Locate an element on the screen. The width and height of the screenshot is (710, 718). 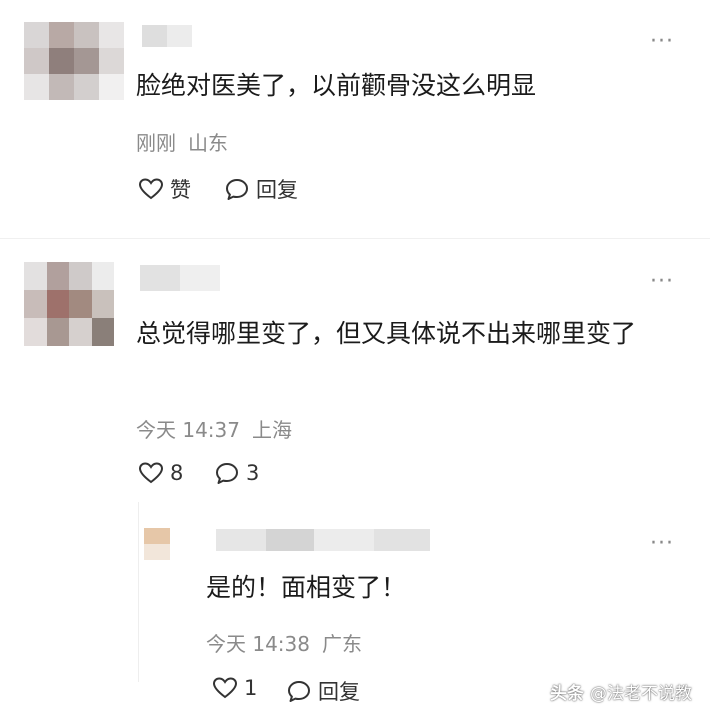
heart-icon is located at coordinates (225, 688).